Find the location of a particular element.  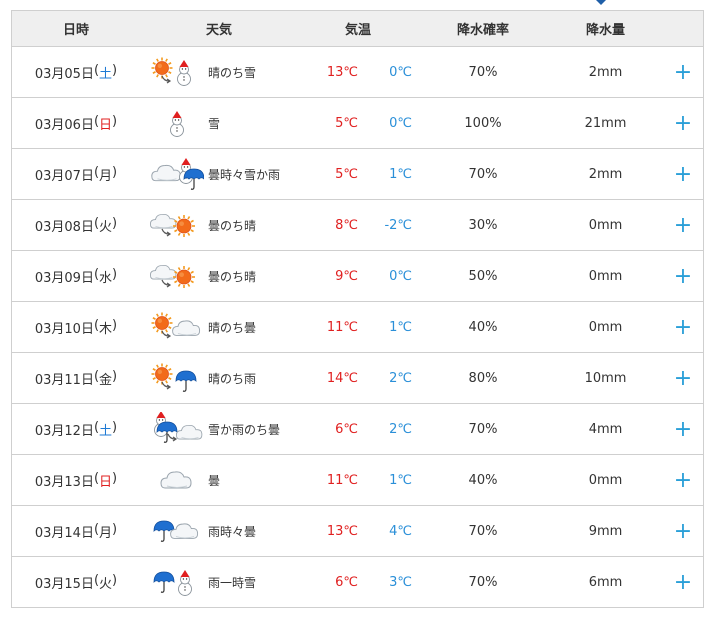

temp-cell: 8℃ -2℃ is located at coordinates (358, 225).